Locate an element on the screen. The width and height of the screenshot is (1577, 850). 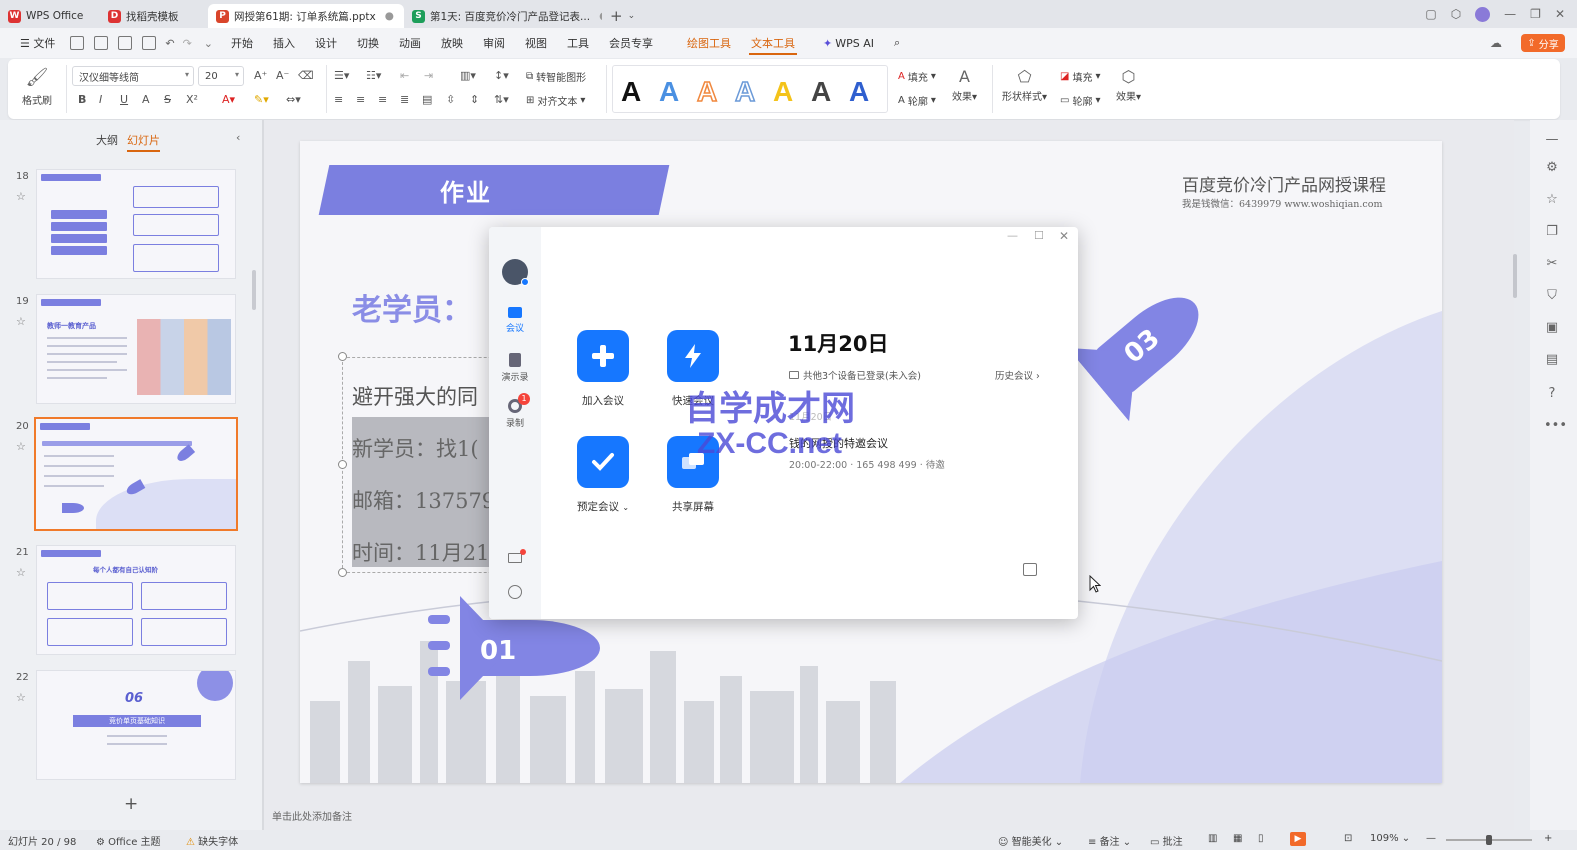
text-effect-button: A 效果▾ is located at coordinates (964, 85).